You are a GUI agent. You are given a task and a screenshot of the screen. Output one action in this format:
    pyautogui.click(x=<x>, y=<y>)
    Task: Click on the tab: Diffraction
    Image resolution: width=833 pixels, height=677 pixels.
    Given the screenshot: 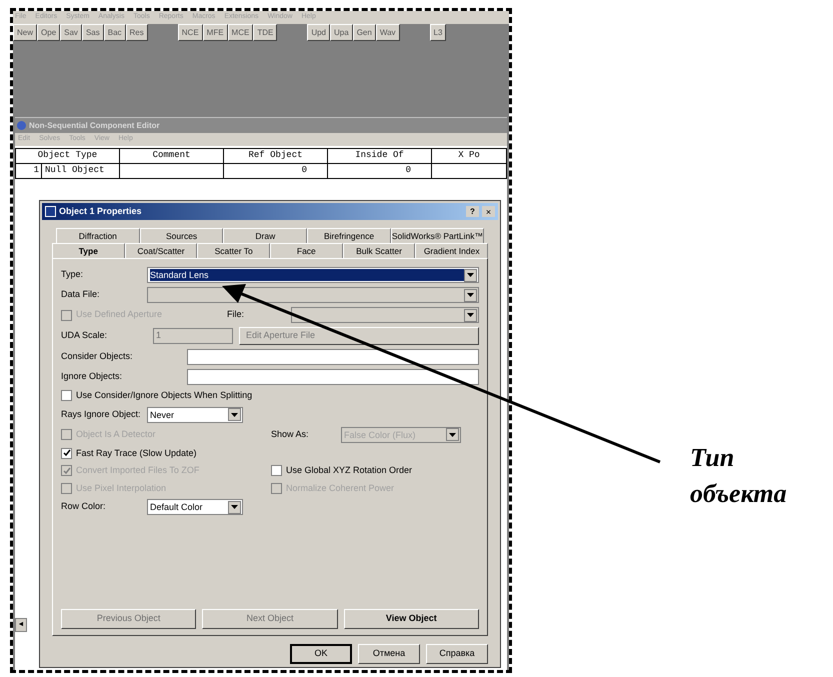 What is the action you would take?
    pyautogui.click(x=98, y=235)
    